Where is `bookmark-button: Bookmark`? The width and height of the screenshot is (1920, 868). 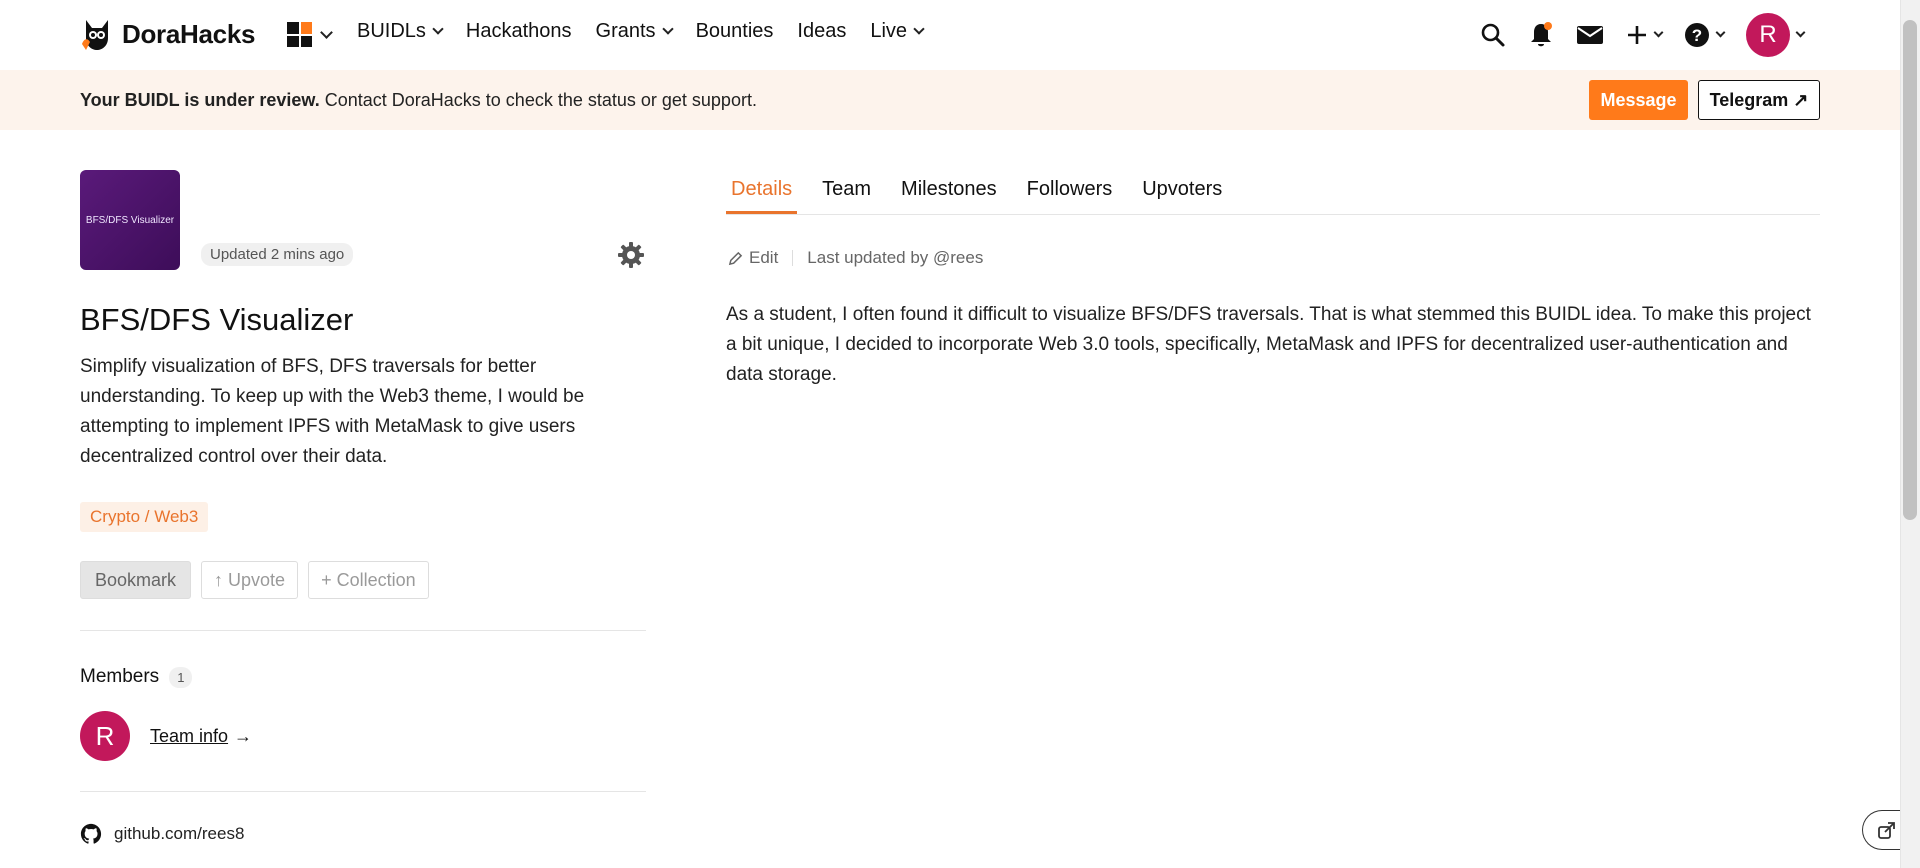
bookmark-button: Bookmark is located at coordinates (136, 580).